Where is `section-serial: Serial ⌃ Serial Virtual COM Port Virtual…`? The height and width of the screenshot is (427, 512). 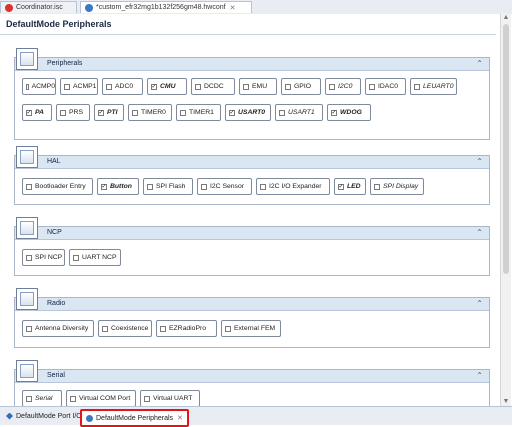
section-serial: Serial ⌃ Serial Virtual COM Port Virtual… is located at coordinates (252, 383).